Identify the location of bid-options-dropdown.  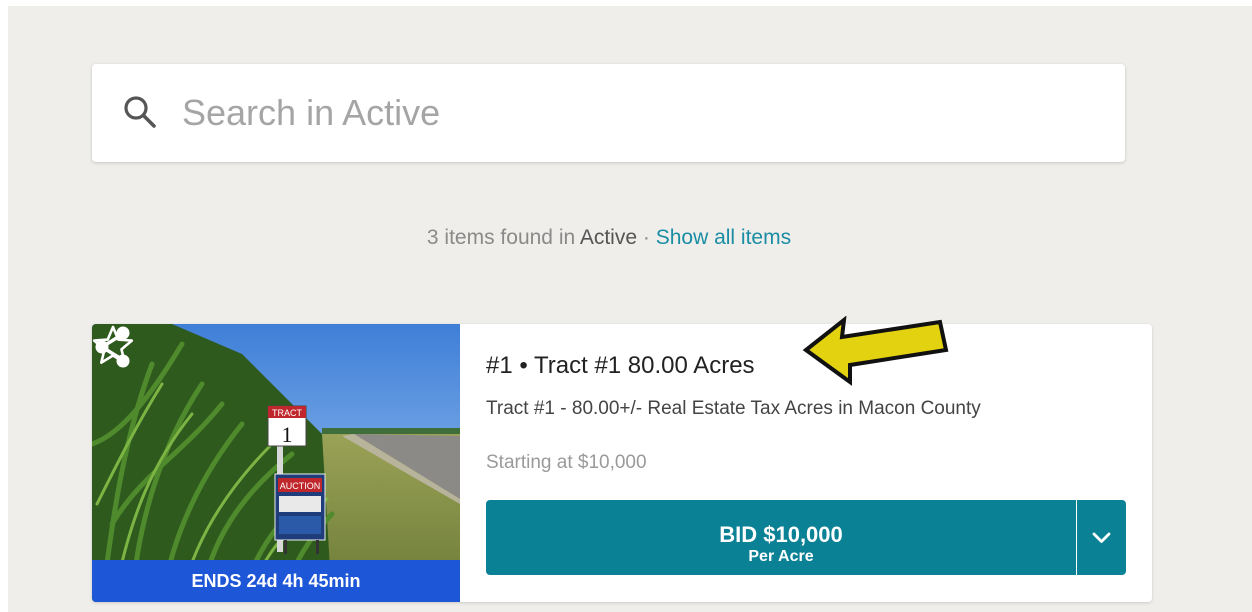
(1101, 537).